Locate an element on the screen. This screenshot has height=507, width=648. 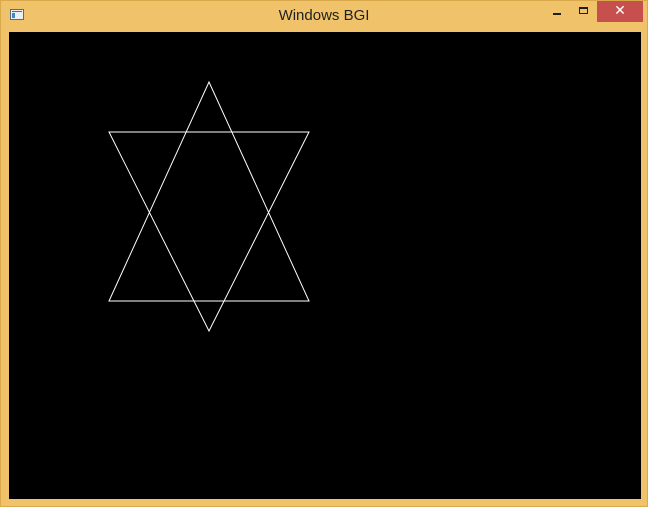
minimize-icon is located at coordinates (557, 14).